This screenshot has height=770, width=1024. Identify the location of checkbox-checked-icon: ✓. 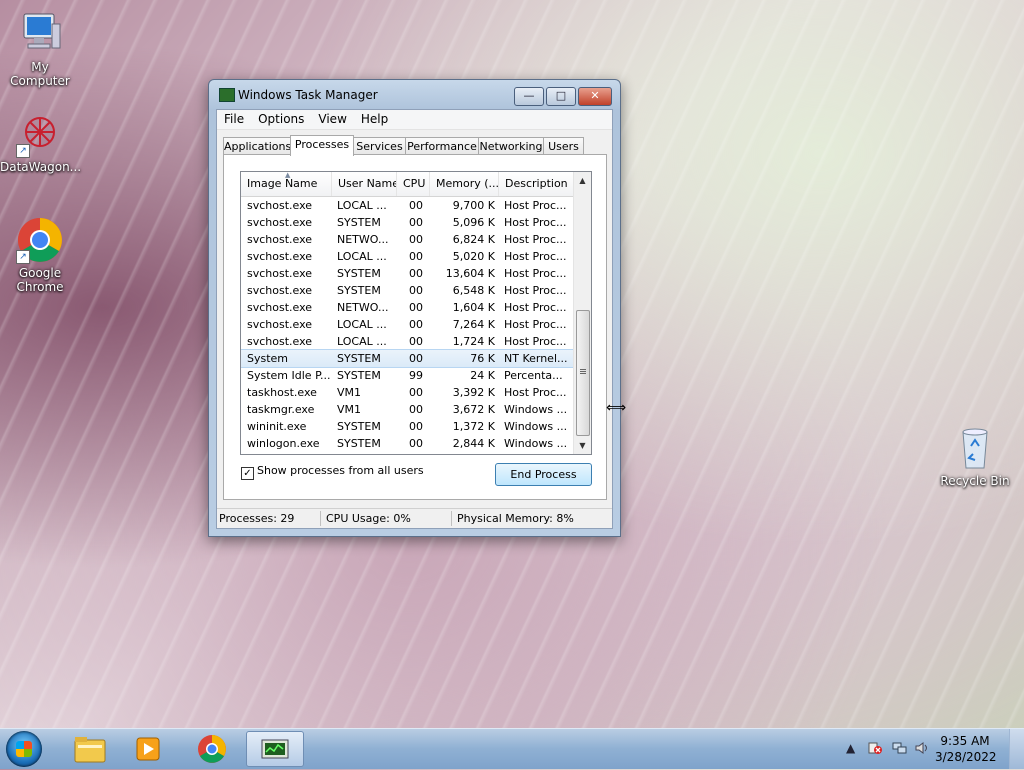
(247, 473).